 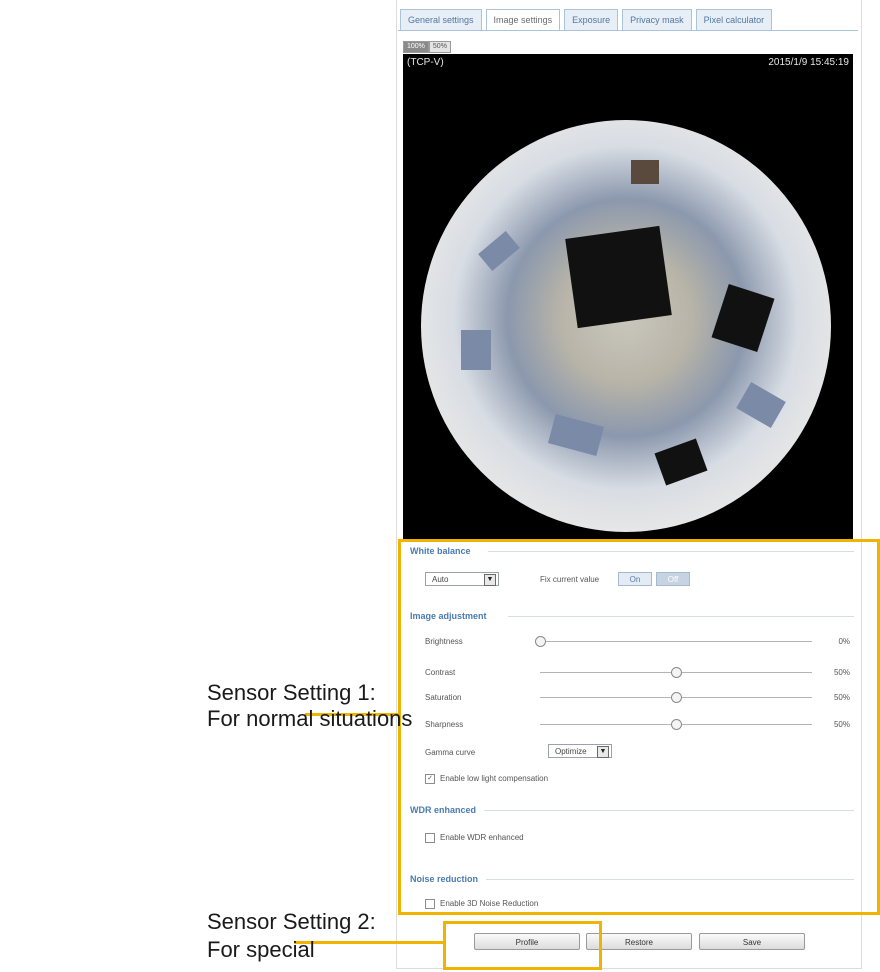 What do you see at coordinates (416, 47) in the screenshot?
I see `view-size-100-button: 100%` at bounding box center [416, 47].